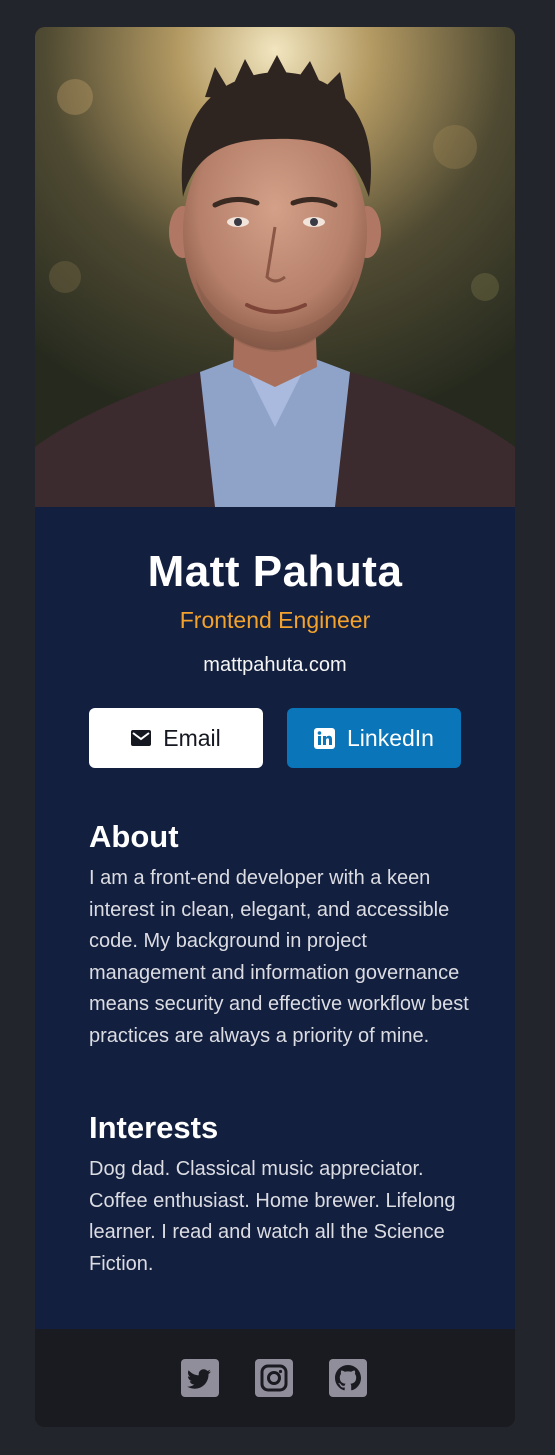 The width and height of the screenshot is (555, 1455). What do you see at coordinates (141, 738) in the screenshot?
I see `envelope-icon` at bounding box center [141, 738].